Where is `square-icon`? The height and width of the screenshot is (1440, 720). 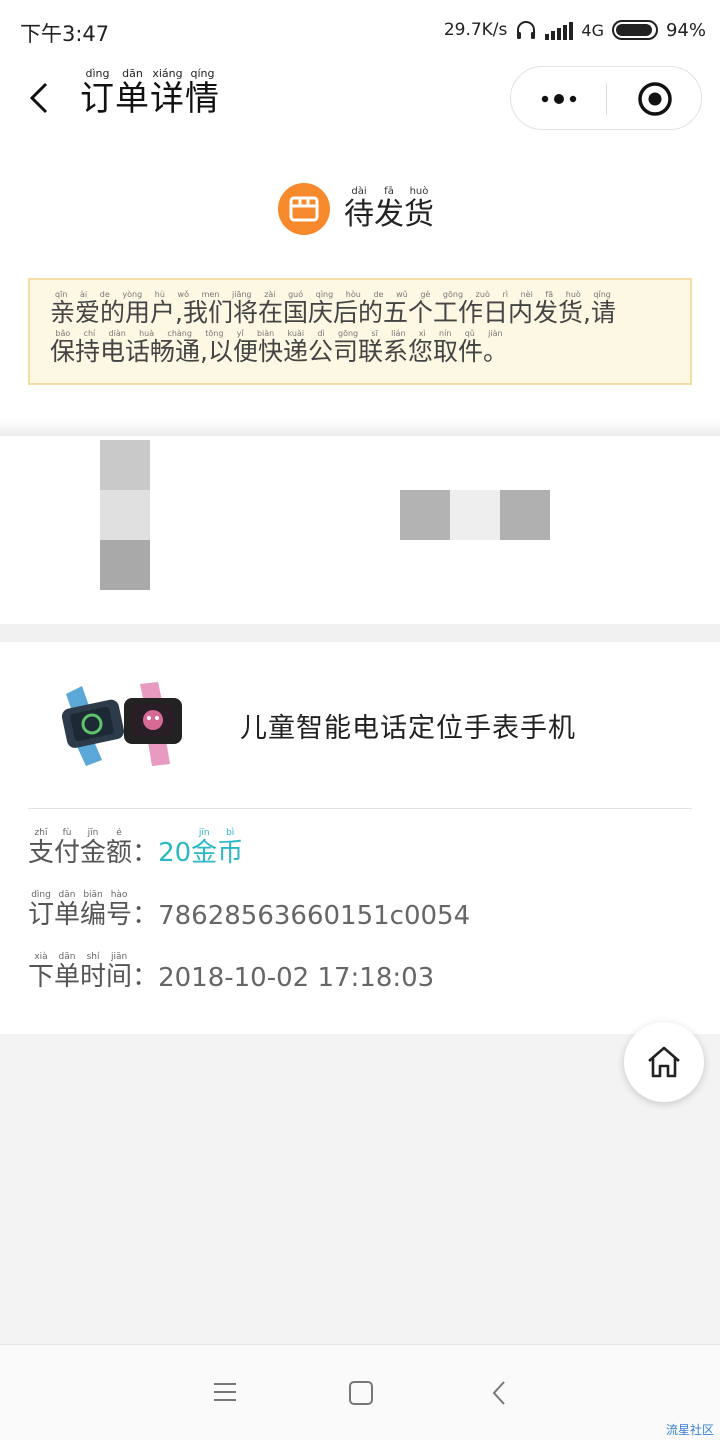
square-icon is located at coordinates (361, 1393).